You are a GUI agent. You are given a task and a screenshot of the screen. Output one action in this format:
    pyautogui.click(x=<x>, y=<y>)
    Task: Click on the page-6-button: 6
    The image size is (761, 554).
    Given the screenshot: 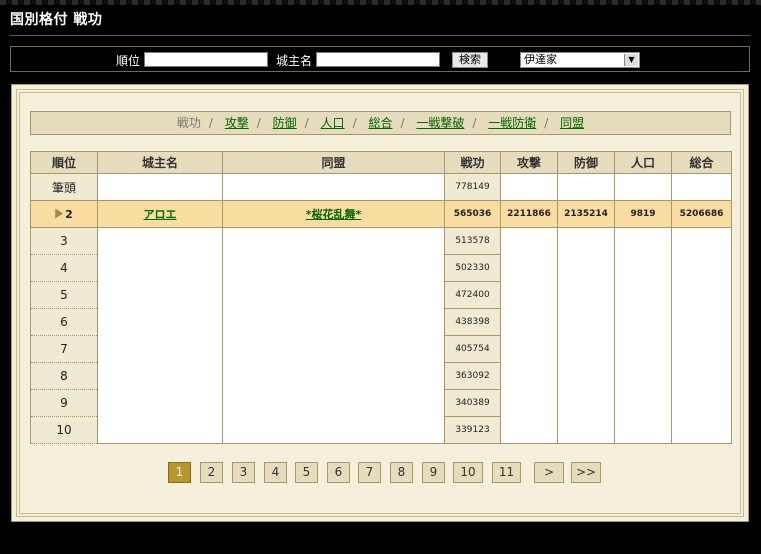 What is the action you would take?
    pyautogui.click(x=338, y=472)
    